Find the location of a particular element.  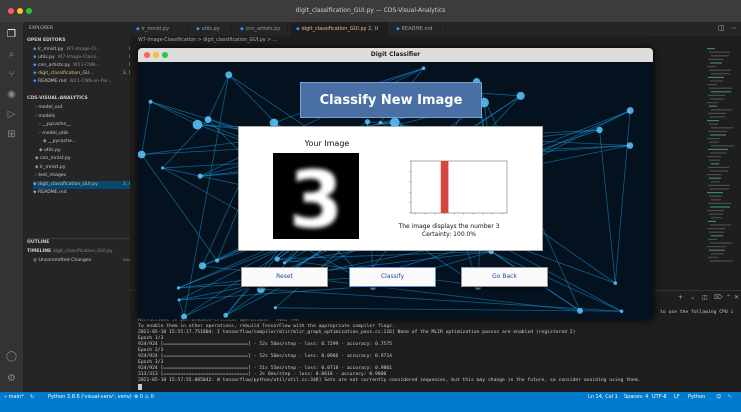

tab-label: README.md is located at coordinates (417, 29).